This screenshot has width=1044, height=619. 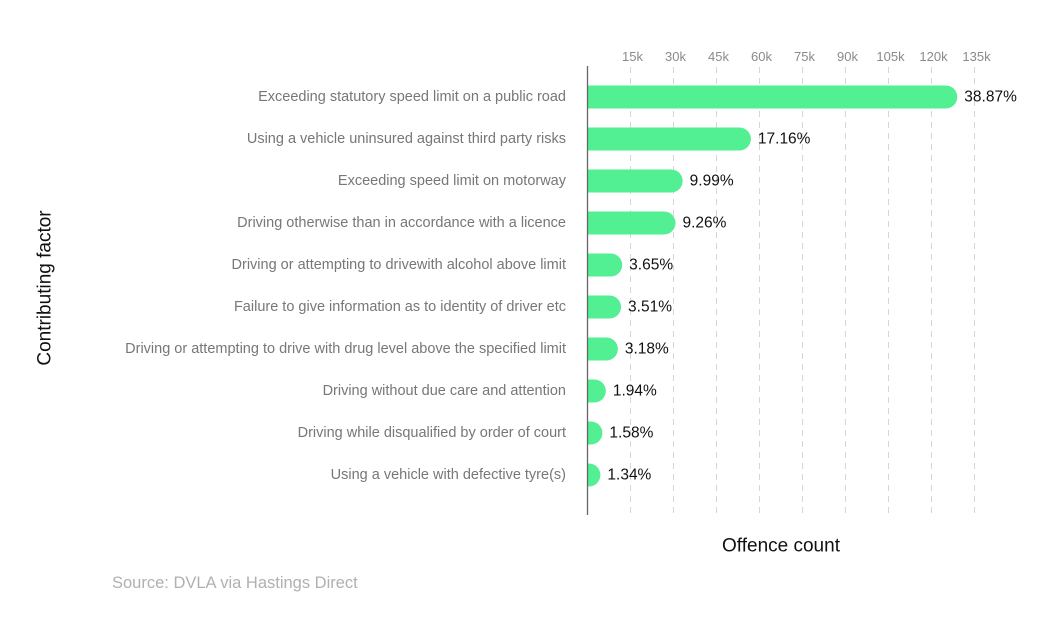 I want to click on x-tick-label: 120k, so click(x=933, y=56).